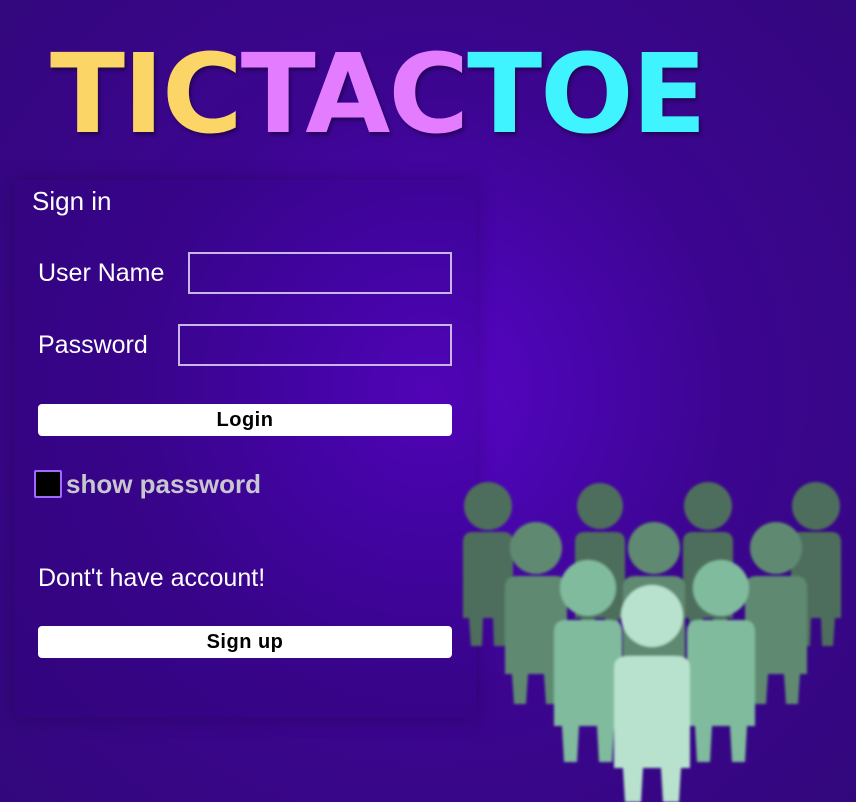 The height and width of the screenshot is (802, 856). What do you see at coordinates (354, 94) in the screenshot?
I see `logo-tac: TAC` at bounding box center [354, 94].